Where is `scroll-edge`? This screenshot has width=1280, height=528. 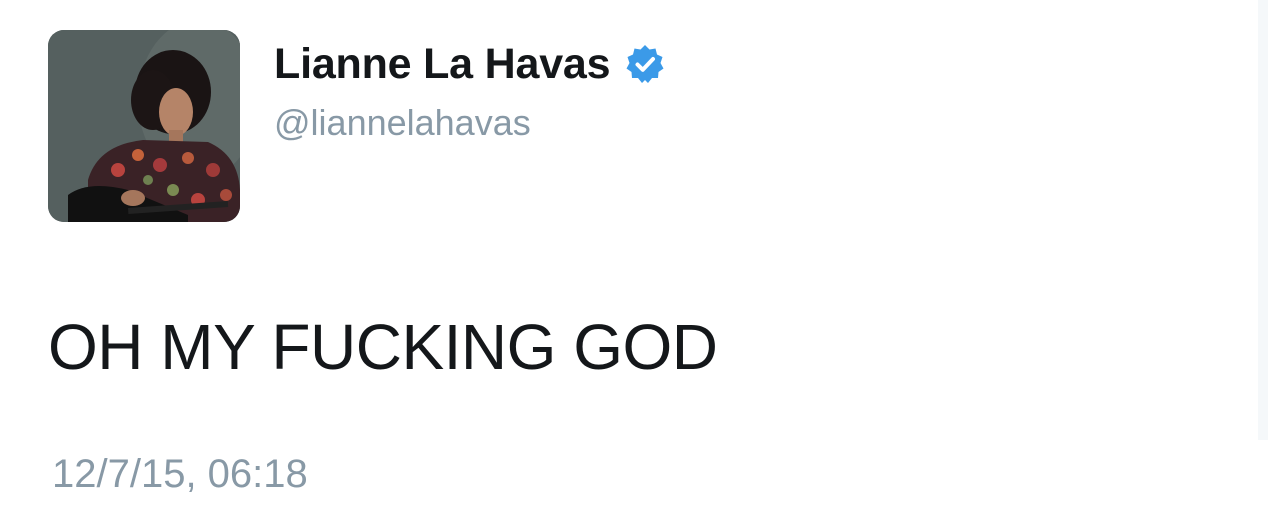
scroll-edge is located at coordinates (1263, 220).